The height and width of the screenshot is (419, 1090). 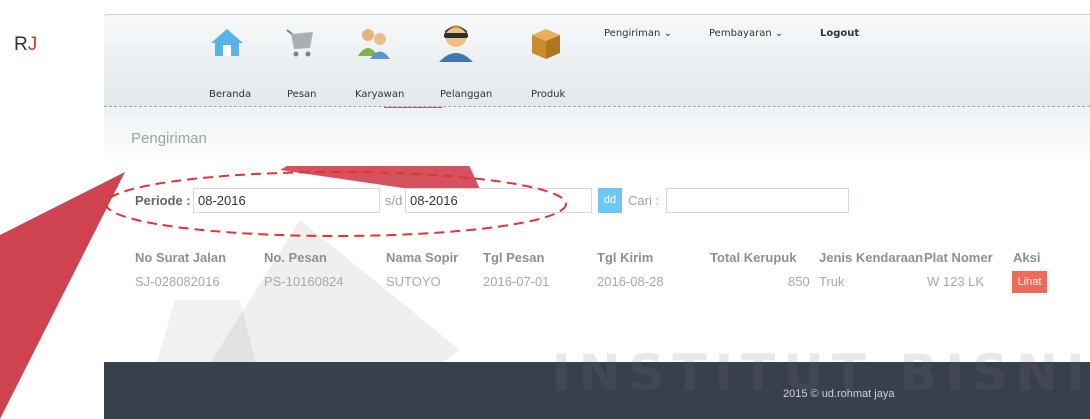 I want to click on cell-nama-sopir: SUTOYO, so click(x=413, y=281).